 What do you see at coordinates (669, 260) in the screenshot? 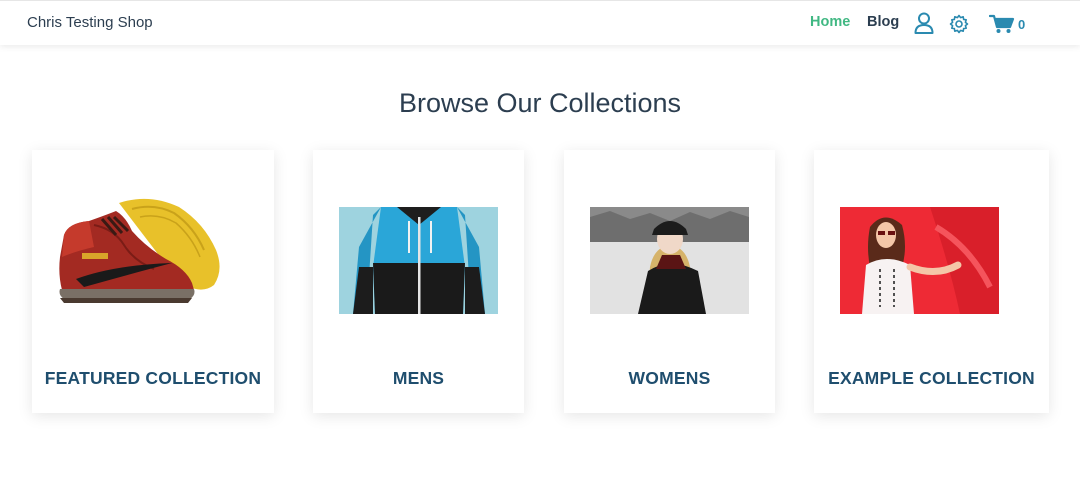
I see `womens-winter-image` at bounding box center [669, 260].